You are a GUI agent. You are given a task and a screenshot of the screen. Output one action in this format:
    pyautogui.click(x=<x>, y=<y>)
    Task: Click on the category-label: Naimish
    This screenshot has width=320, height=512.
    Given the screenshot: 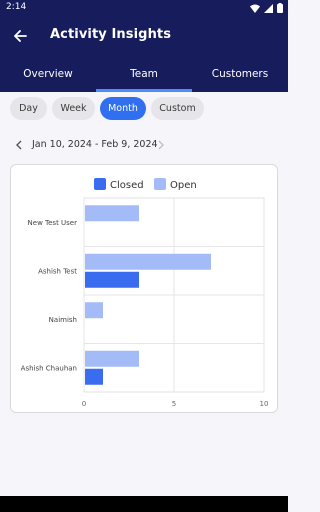 What is the action you would take?
    pyautogui.click(x=63, y=320)
    